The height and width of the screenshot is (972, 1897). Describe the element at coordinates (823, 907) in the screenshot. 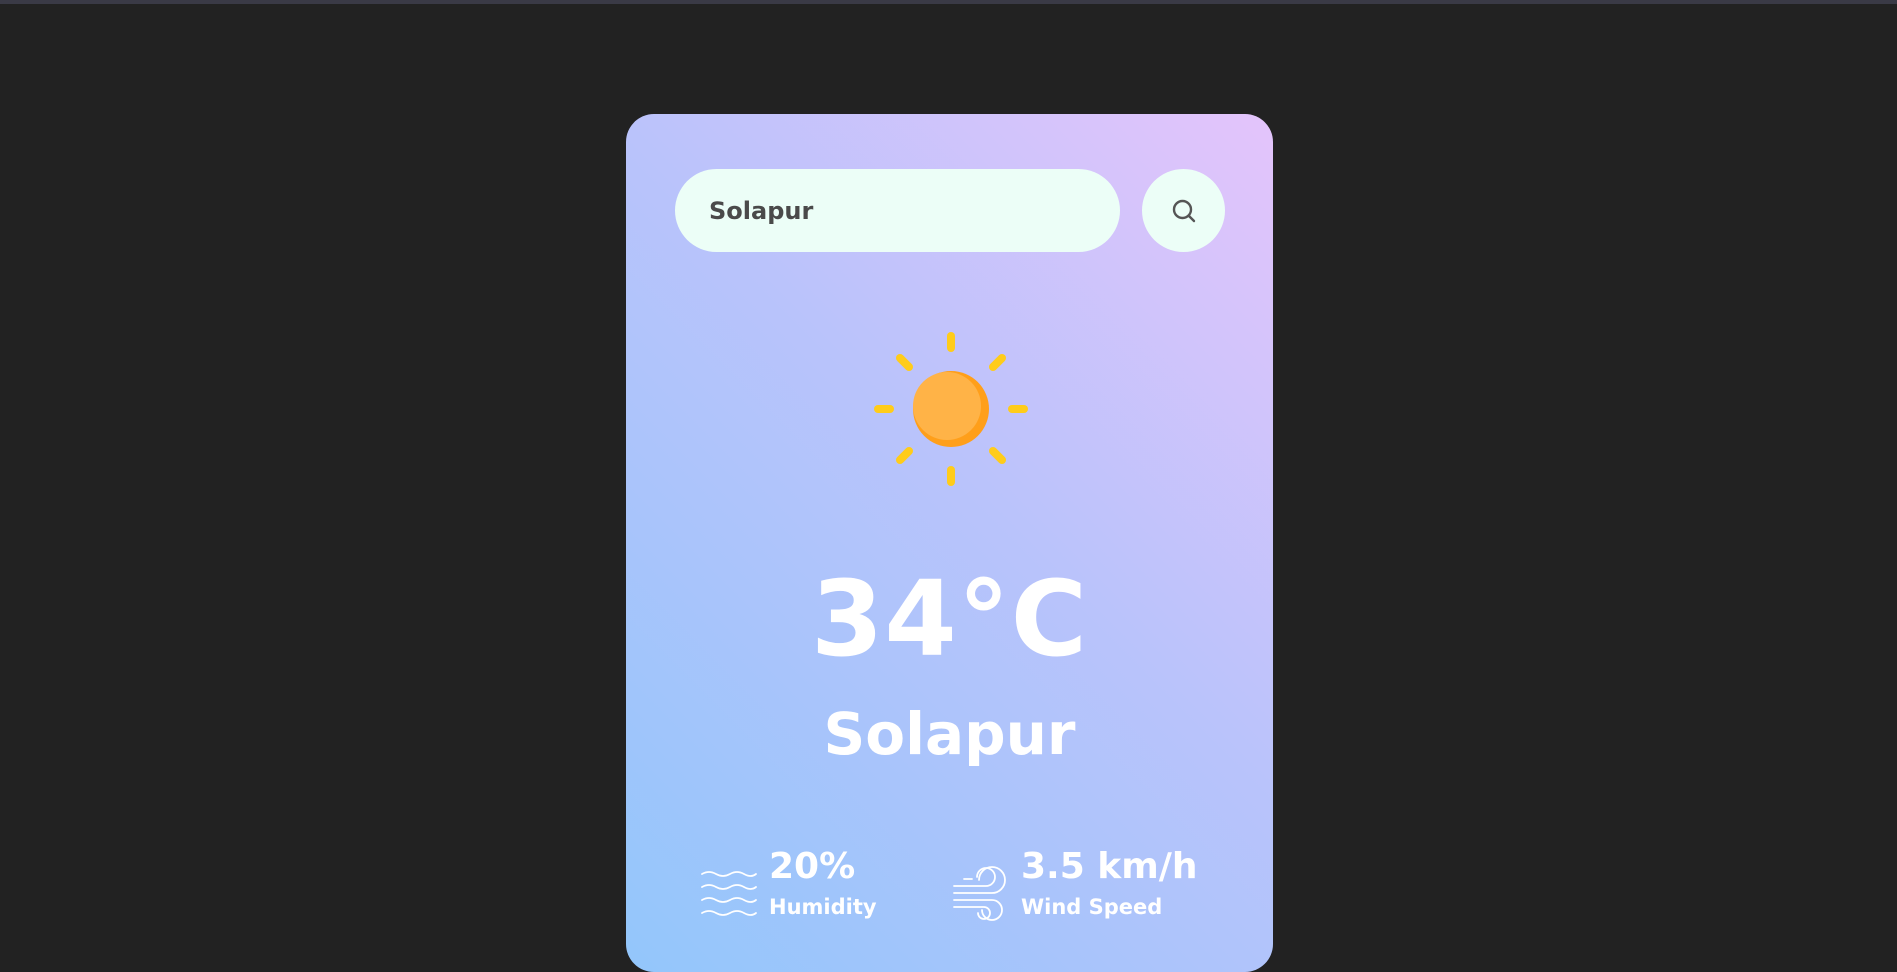

I see `humidity-label: Humidity` at that location.